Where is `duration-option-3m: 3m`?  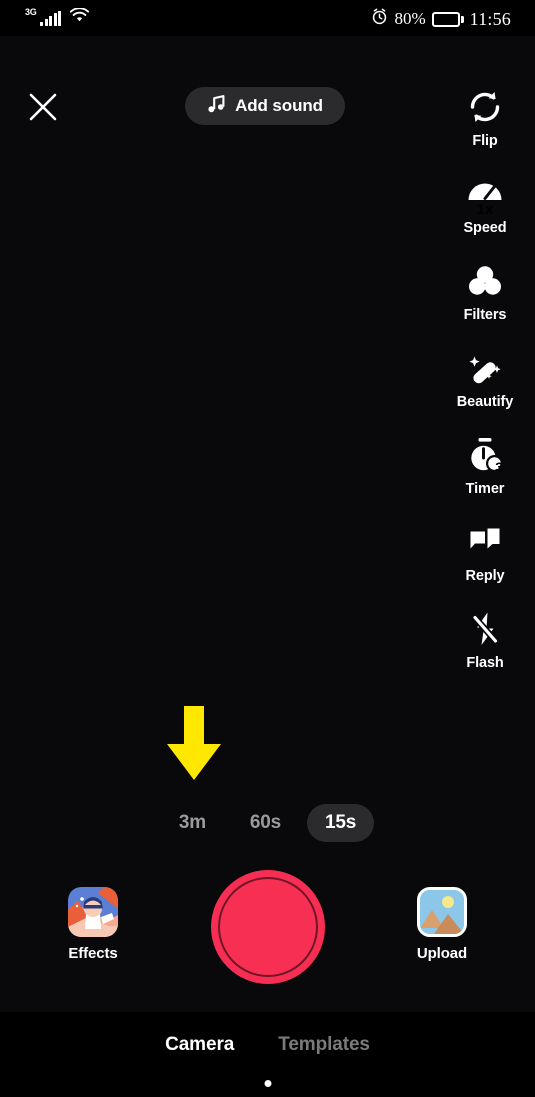
duration-option-3m: 3m is located at coordinates (192, 823).